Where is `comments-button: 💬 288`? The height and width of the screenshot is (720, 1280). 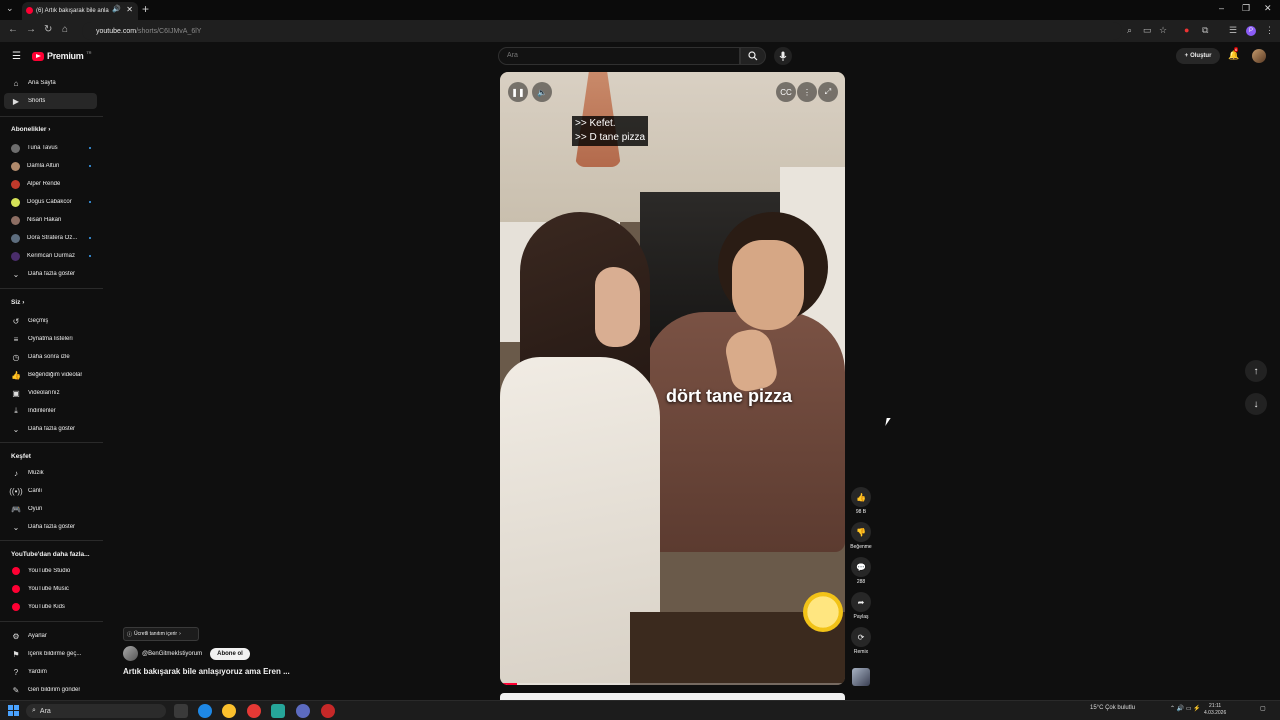
comments-button: 💬 288 is located at coordinates (861, 571).